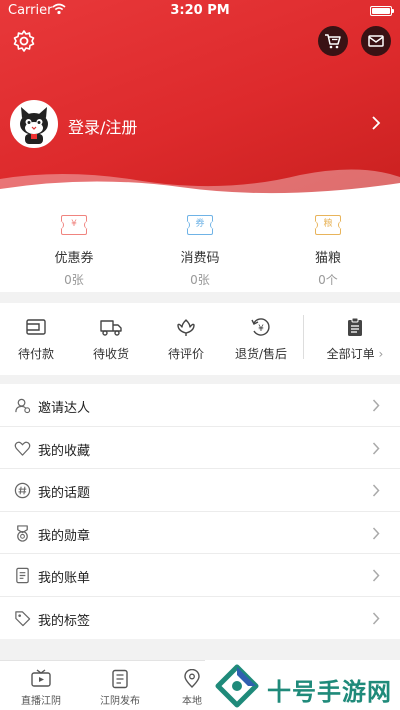 The width and height of the screenshot is (400, 710). Describe the element at coordinates (355, 339) in the screenshot. I see `all-orders-button: 全部订单 ›` at that location.